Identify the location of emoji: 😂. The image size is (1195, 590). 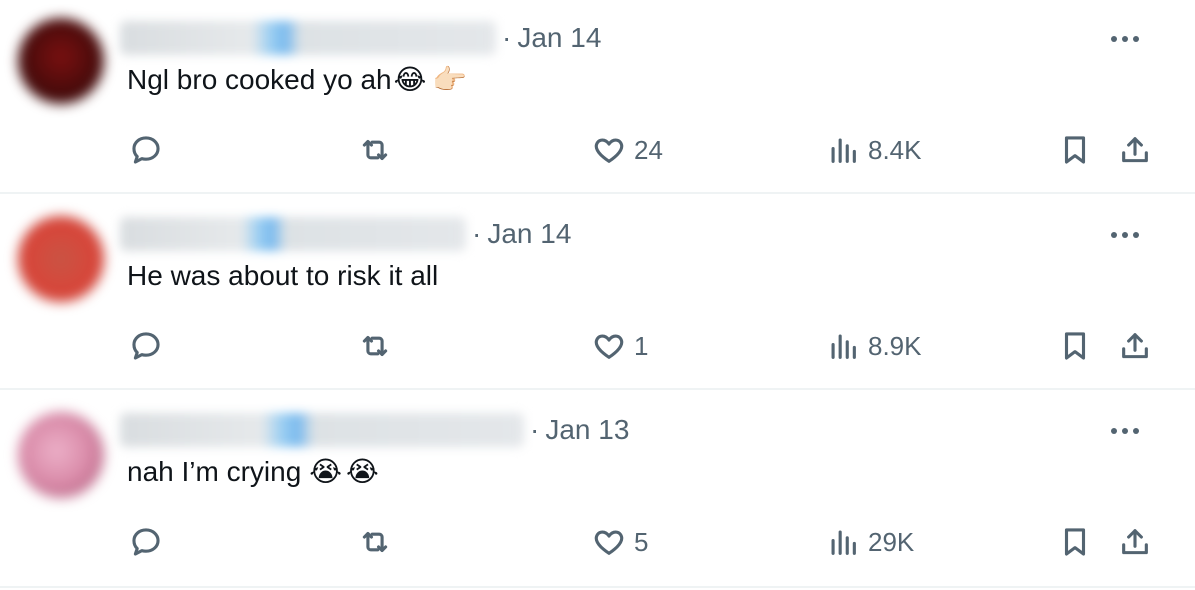
(410, 79).